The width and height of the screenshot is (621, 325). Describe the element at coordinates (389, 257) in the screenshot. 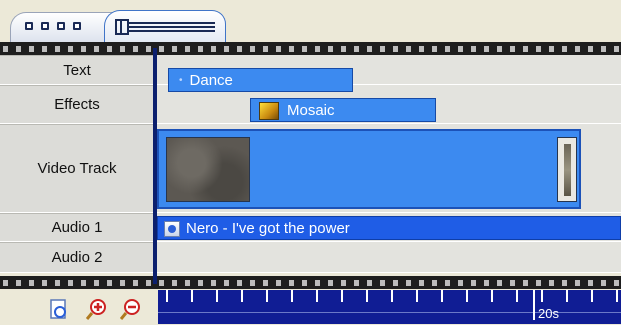

I see `track-audio2` at that location.